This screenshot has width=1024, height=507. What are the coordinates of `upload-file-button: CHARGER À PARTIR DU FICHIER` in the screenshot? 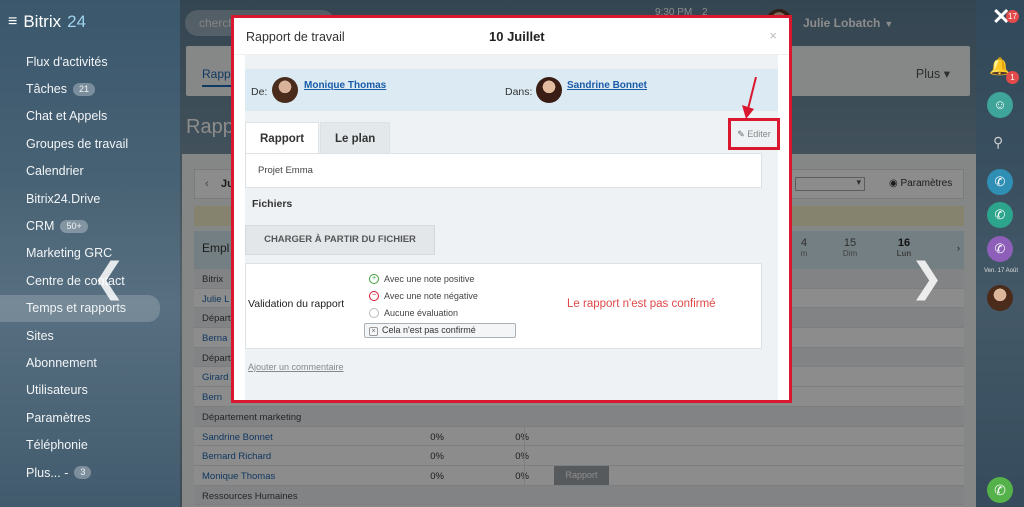 It's located at (340, 240).